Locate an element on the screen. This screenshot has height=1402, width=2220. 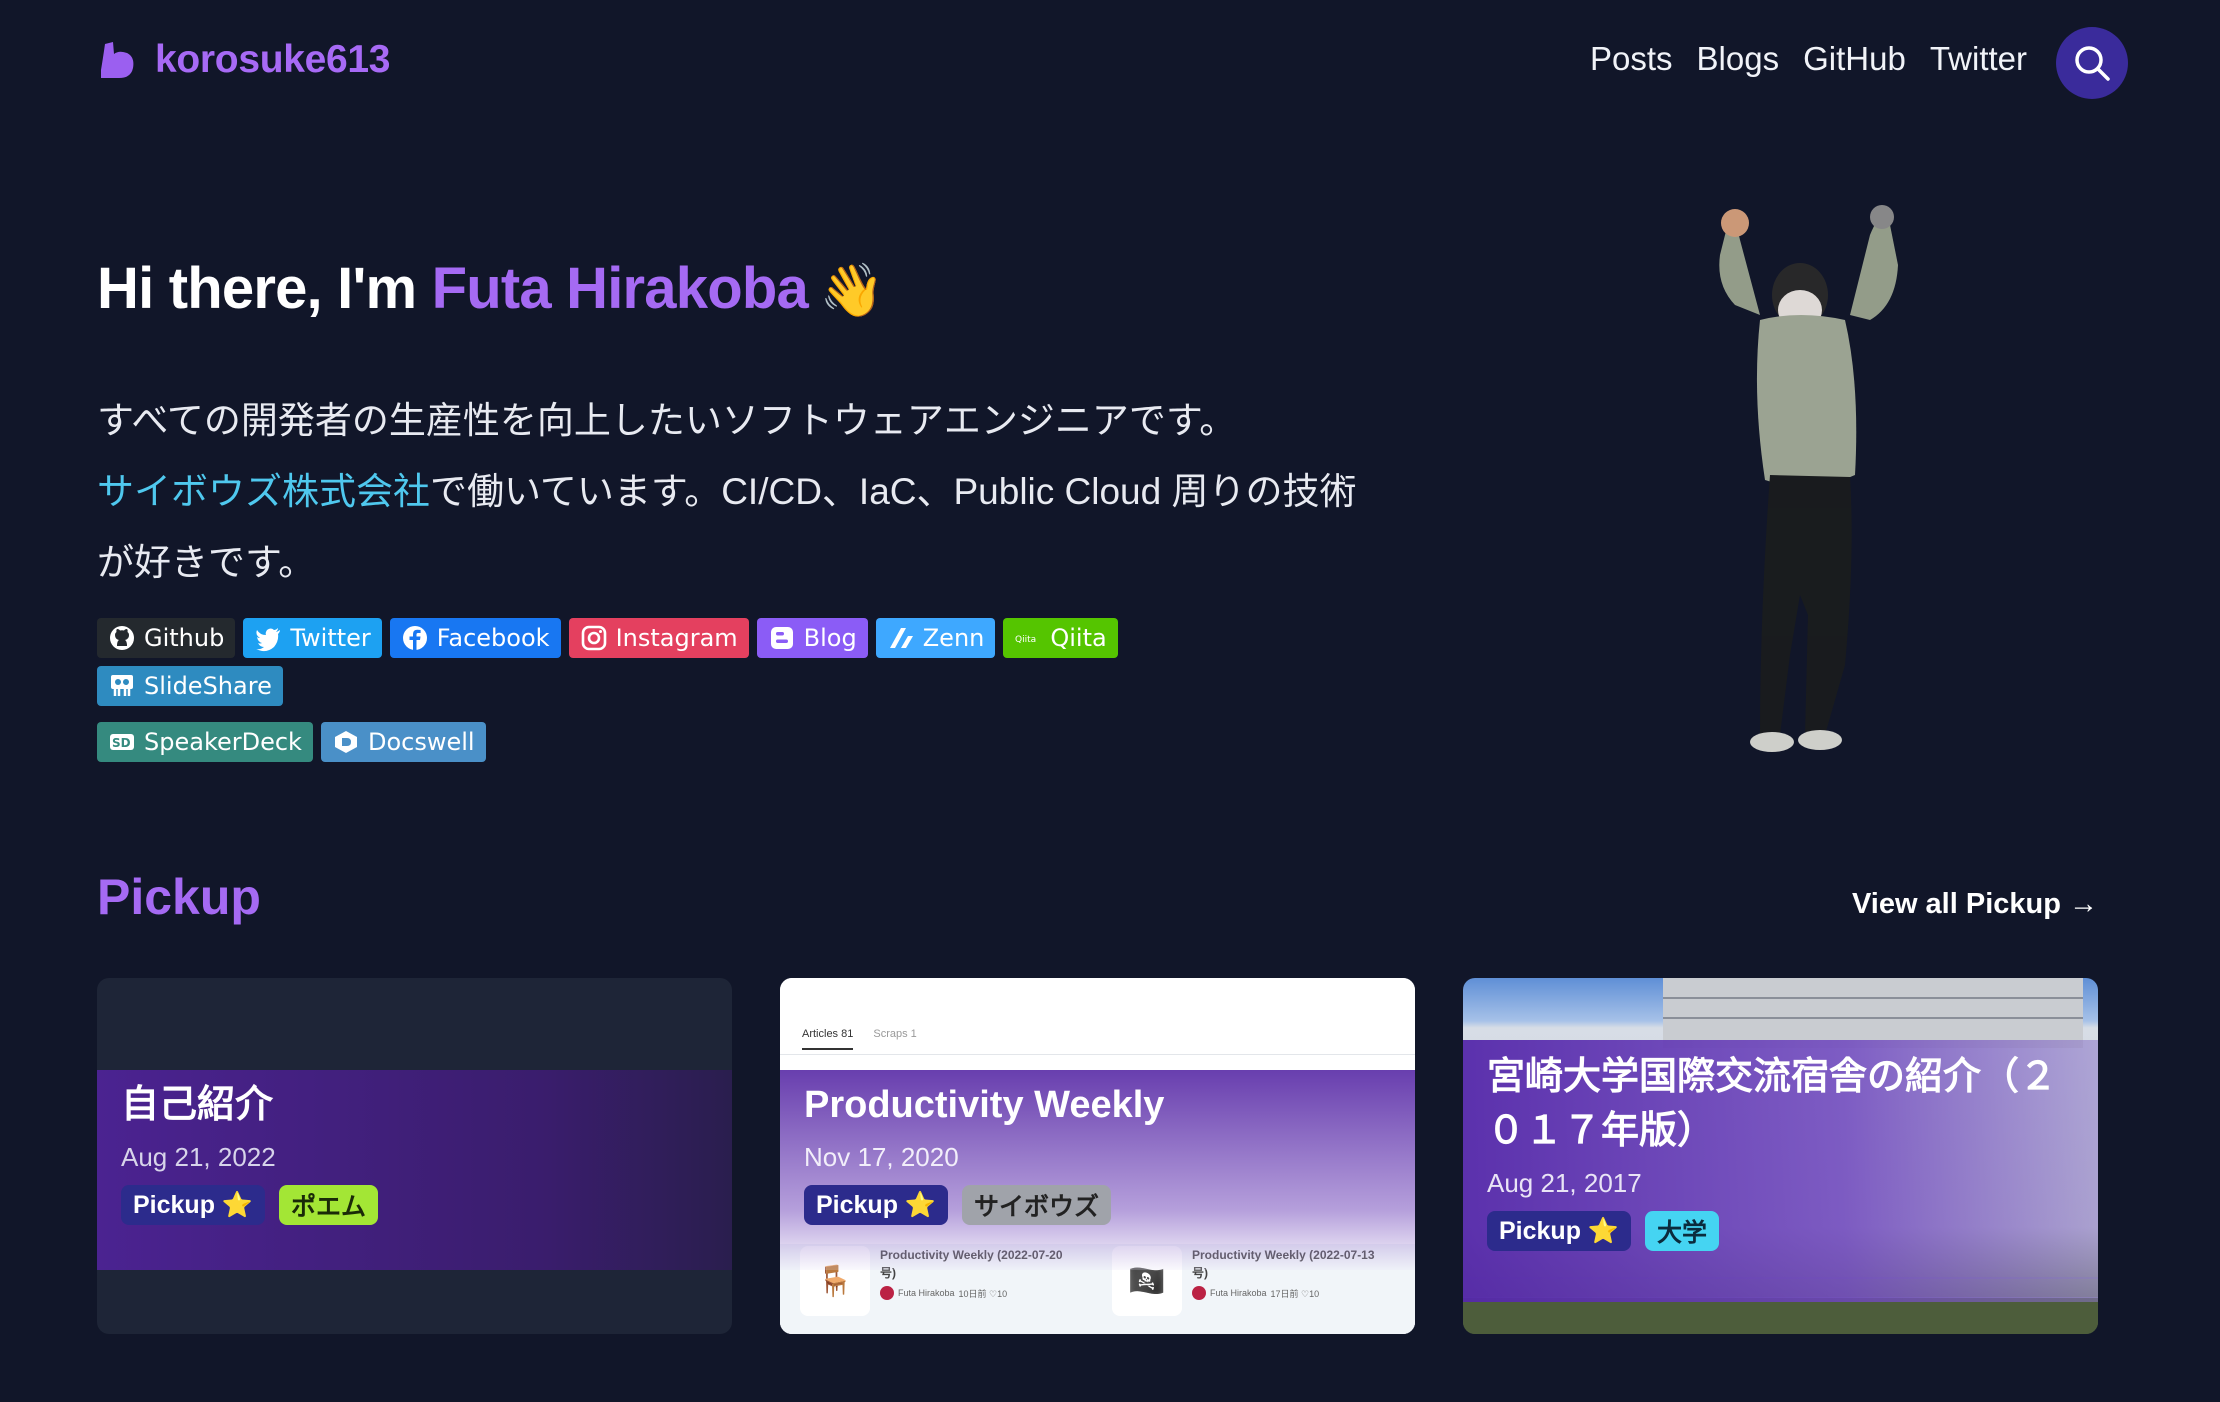
slideshare-icon is located at coordinates (122, 685).